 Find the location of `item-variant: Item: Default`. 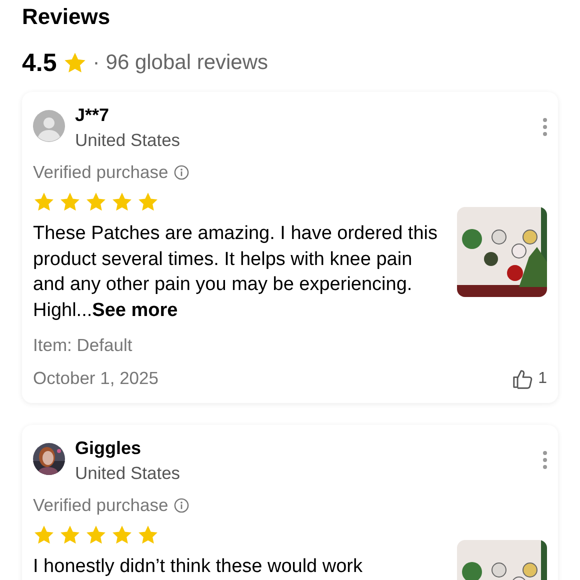

item-variant: Item: Default is located at coordinates (83, 345).